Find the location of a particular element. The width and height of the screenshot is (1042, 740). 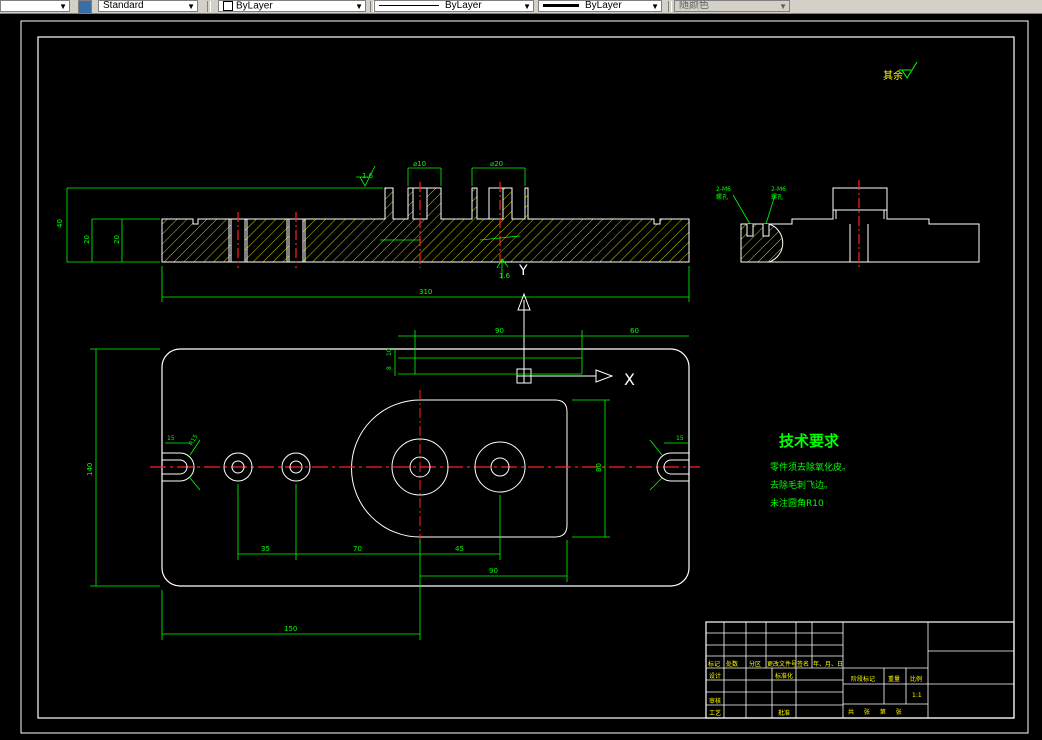

tech-req-title: 技术要求 is located at coordinates (809, 441).